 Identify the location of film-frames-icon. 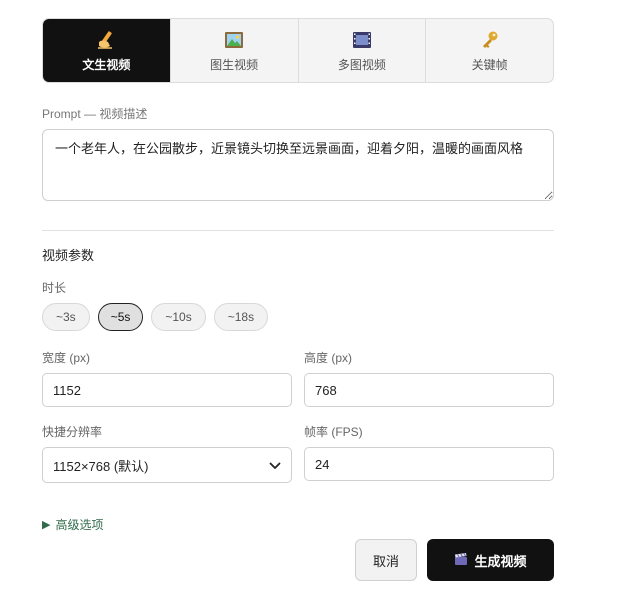
(362, 40).